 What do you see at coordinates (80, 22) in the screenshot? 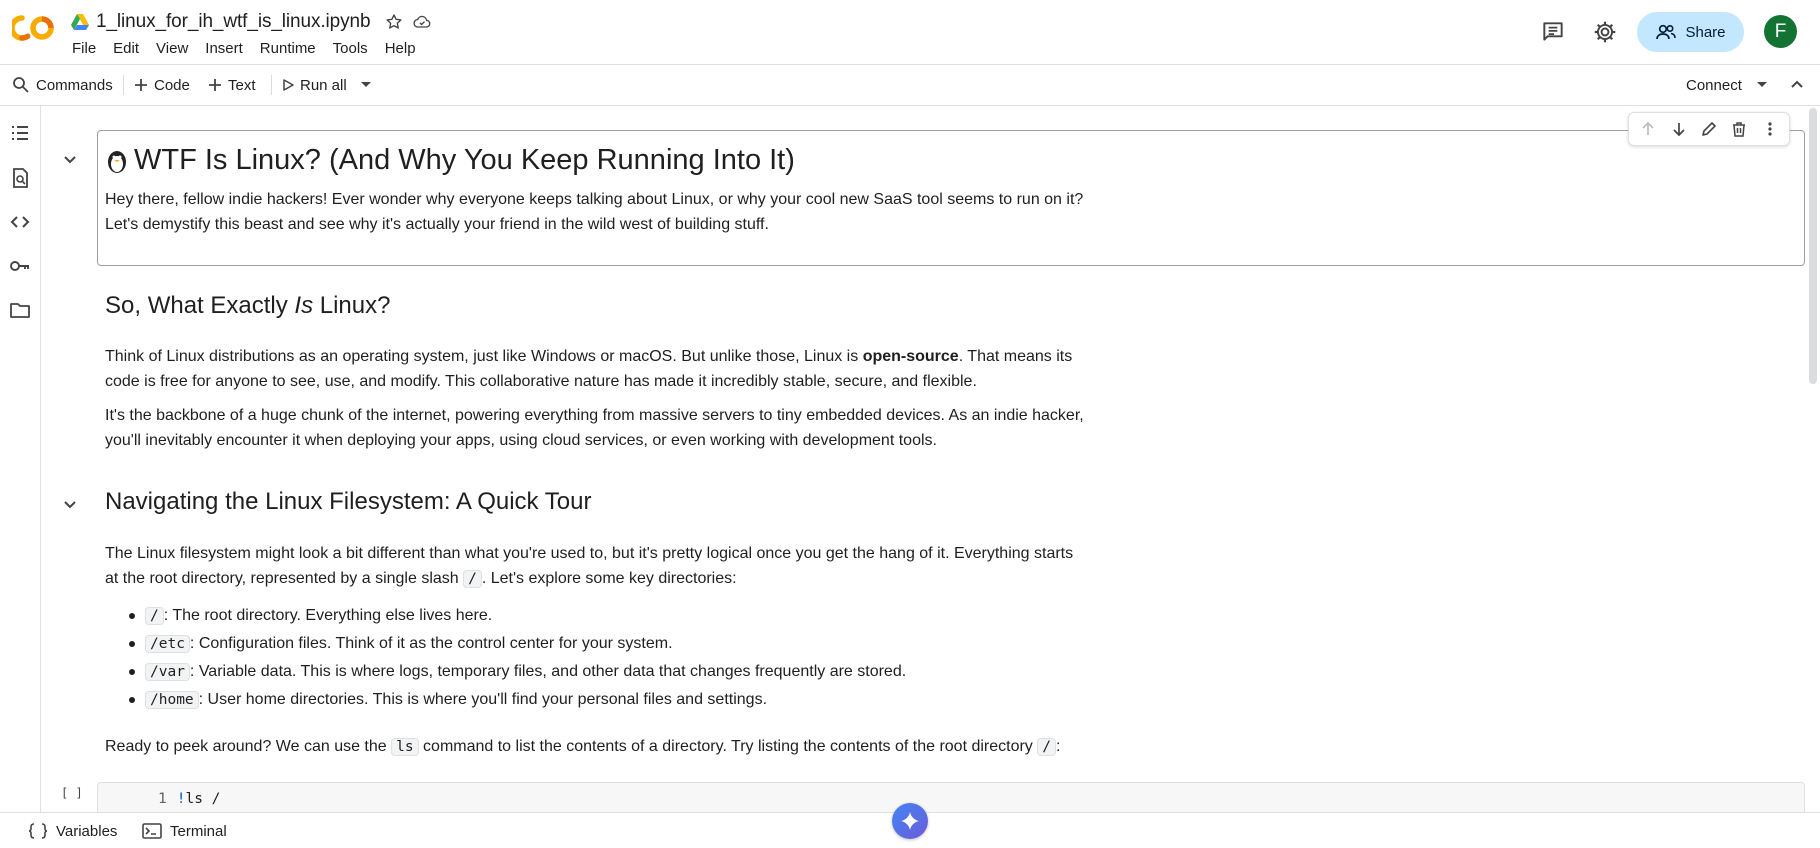
I see `drive-icon` at bounding box center [80, 22].